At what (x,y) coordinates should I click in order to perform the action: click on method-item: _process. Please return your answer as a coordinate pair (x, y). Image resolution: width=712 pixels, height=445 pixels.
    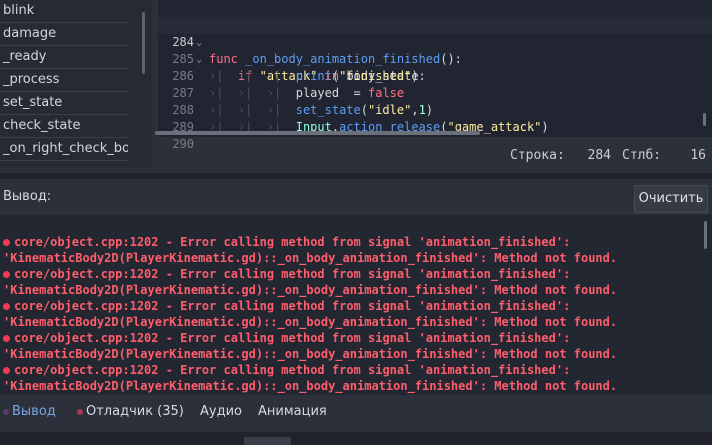
    Looking at the image, I should click on (64, 80).